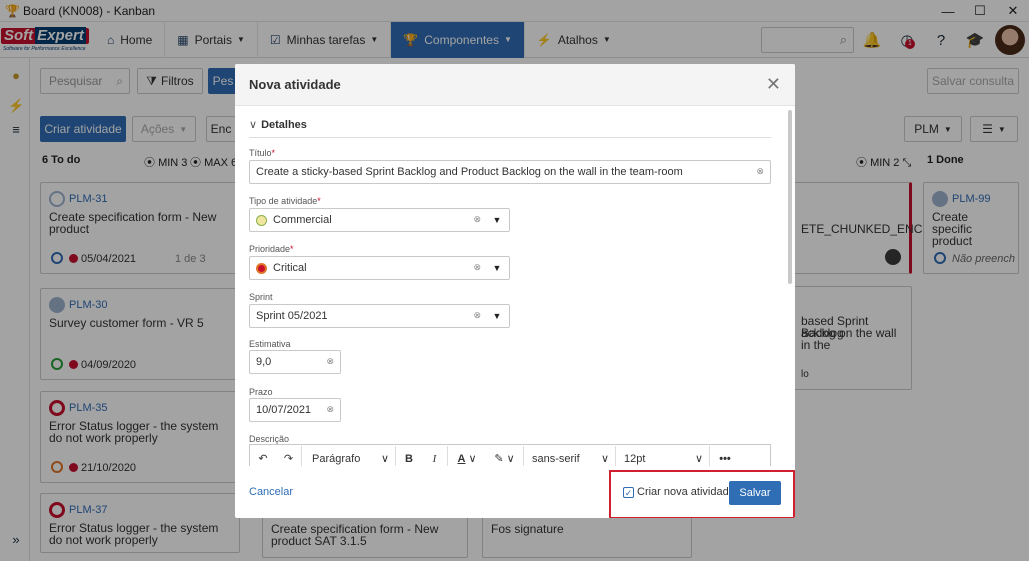 Image resolution: width=1029 pixels, height=561 pixels. I want to click on description-label: Descrição, so click(269, 439).